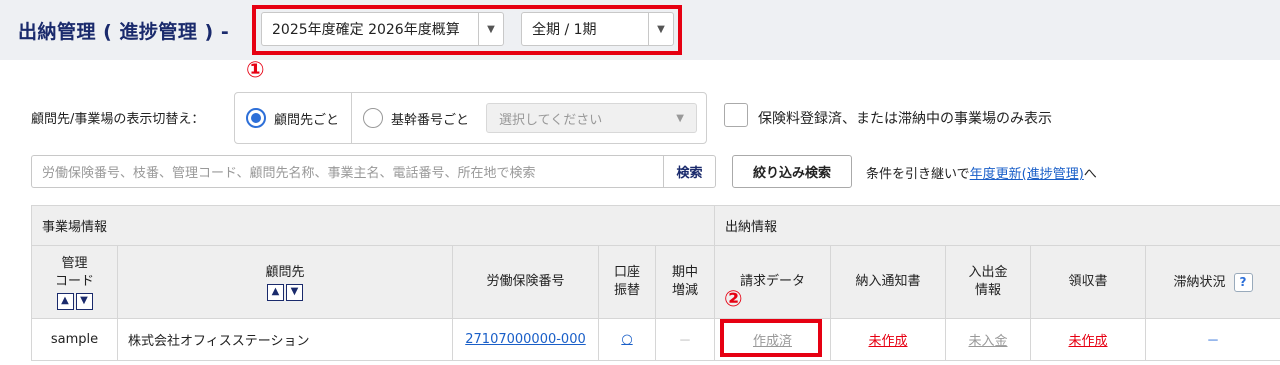 This screenshot has width=1280, height=365. I want to click on cell-client: 株式会社オフィスステーション, so click(285, 339).